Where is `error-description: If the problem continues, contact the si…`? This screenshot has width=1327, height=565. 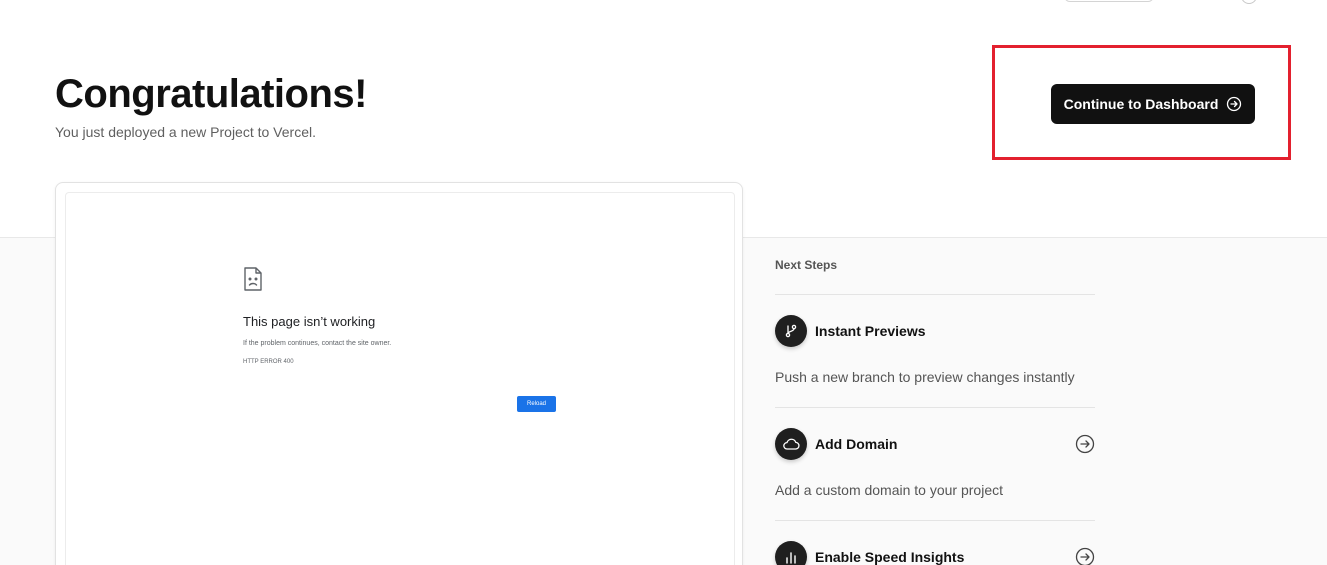
error-description: If the problem continues, contact the si… is located at coordinates (317, 343).